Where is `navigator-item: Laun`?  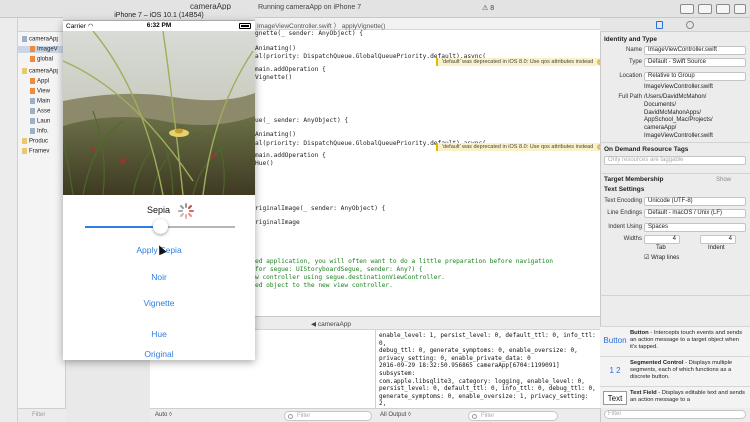 navigator-item: Laun is located at coordinates (48, 121).